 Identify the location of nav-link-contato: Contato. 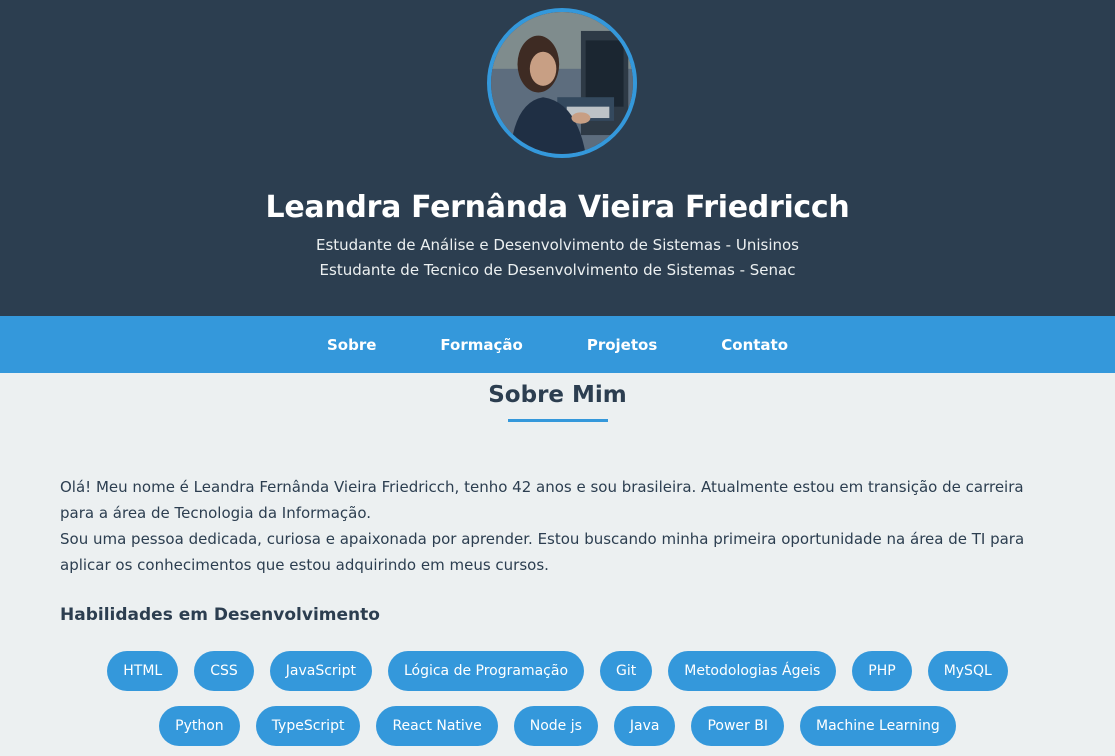
(754, 345).